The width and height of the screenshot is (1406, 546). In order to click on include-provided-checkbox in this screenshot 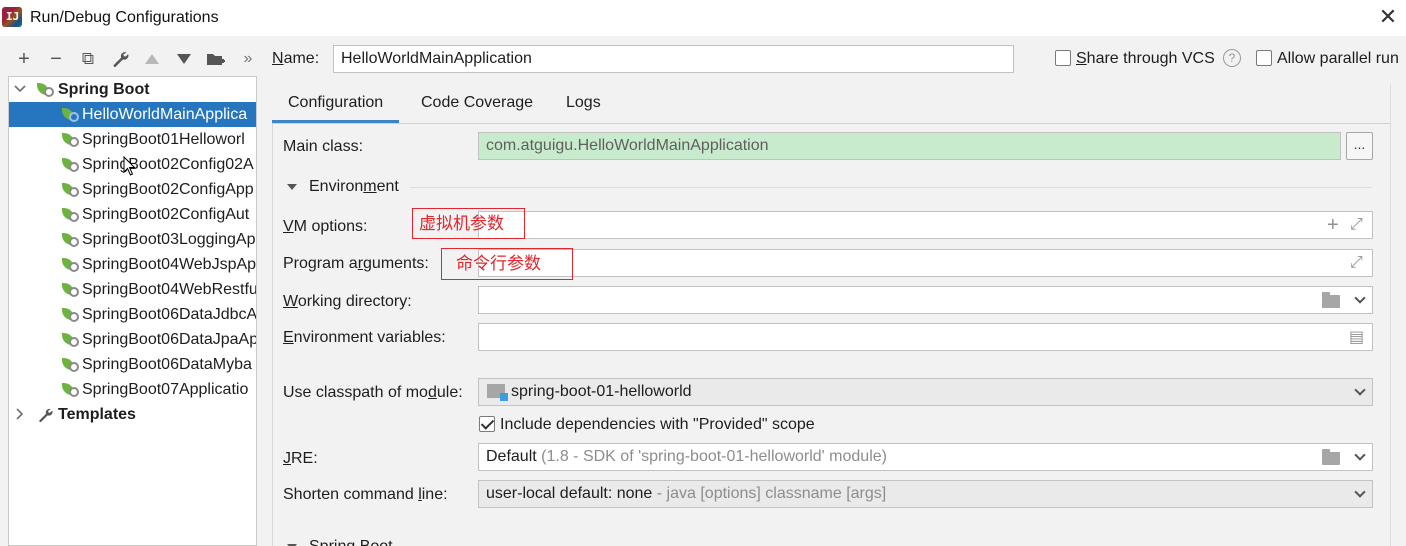, I will do `click(487, 424)`.